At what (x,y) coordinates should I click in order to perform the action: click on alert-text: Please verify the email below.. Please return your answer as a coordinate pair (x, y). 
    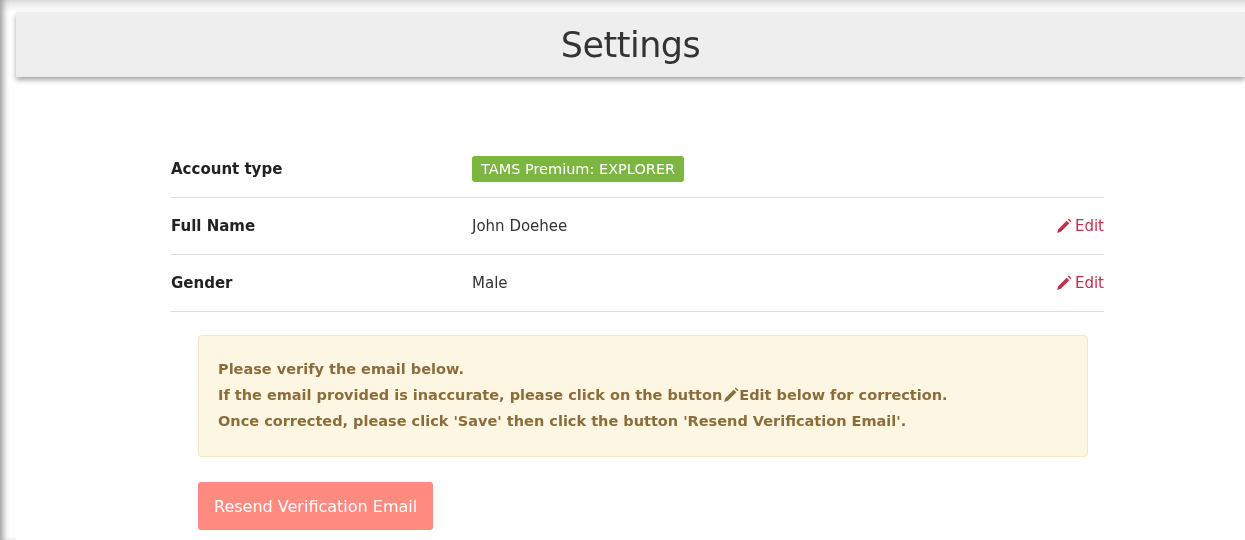
    Looking at the image, I should click on (341, 369).